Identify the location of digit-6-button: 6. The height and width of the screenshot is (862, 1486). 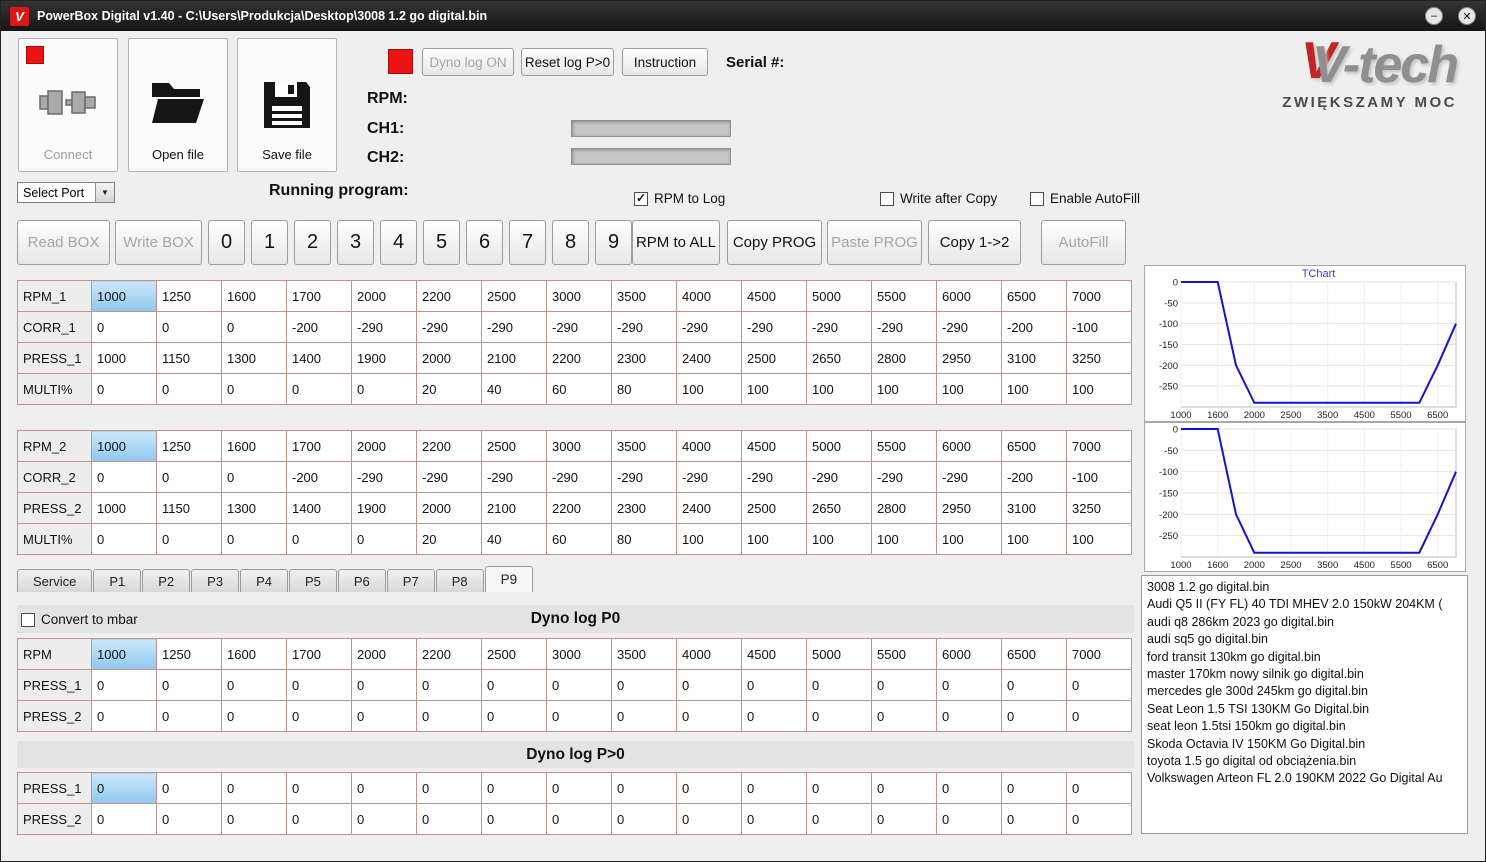
(484, 242).